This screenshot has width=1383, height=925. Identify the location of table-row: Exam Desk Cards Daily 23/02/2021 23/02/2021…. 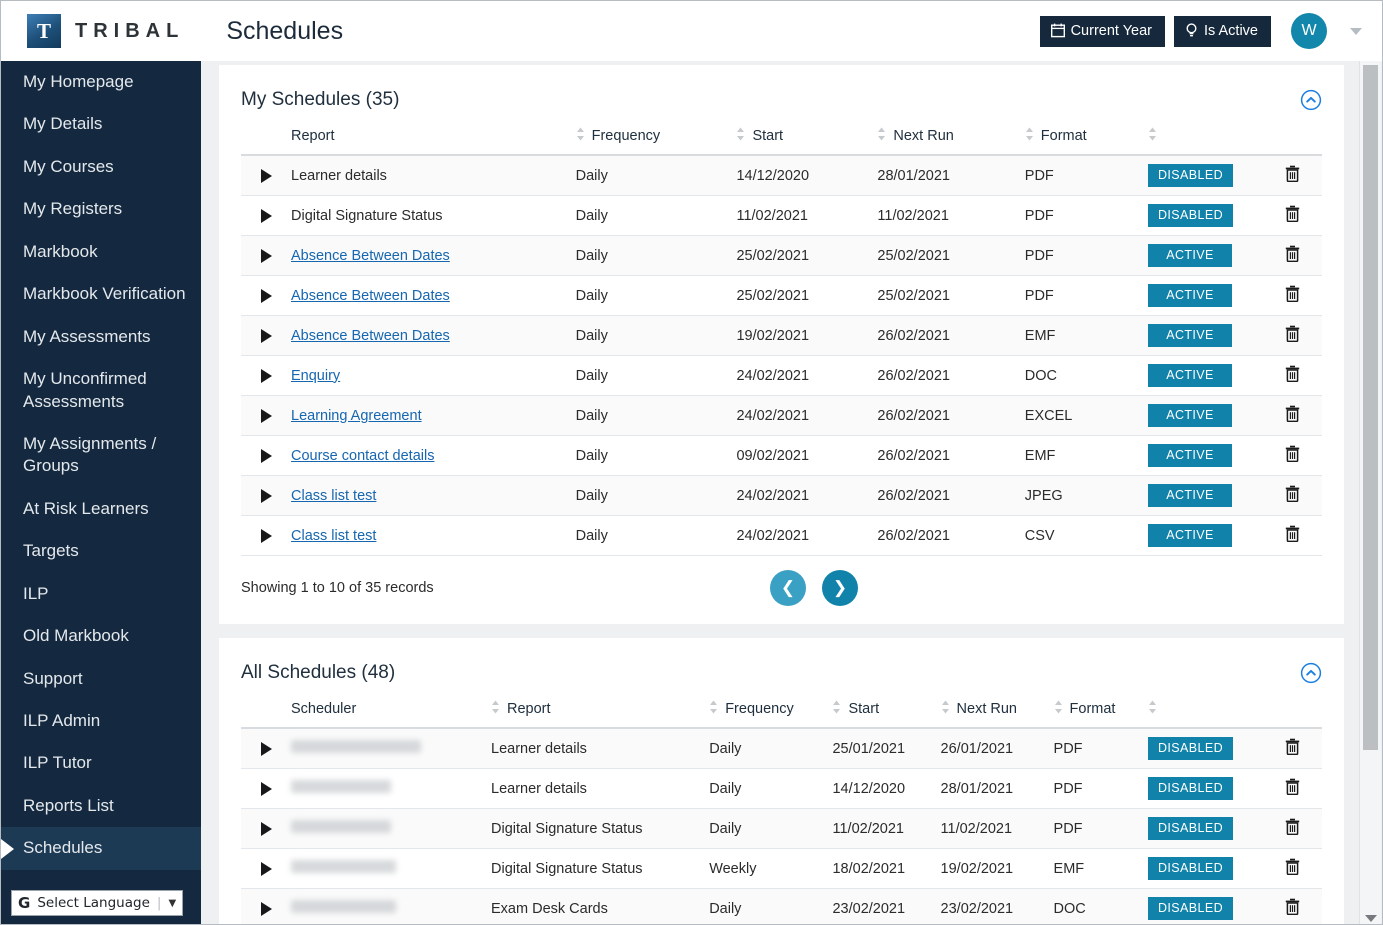
(781, 906).